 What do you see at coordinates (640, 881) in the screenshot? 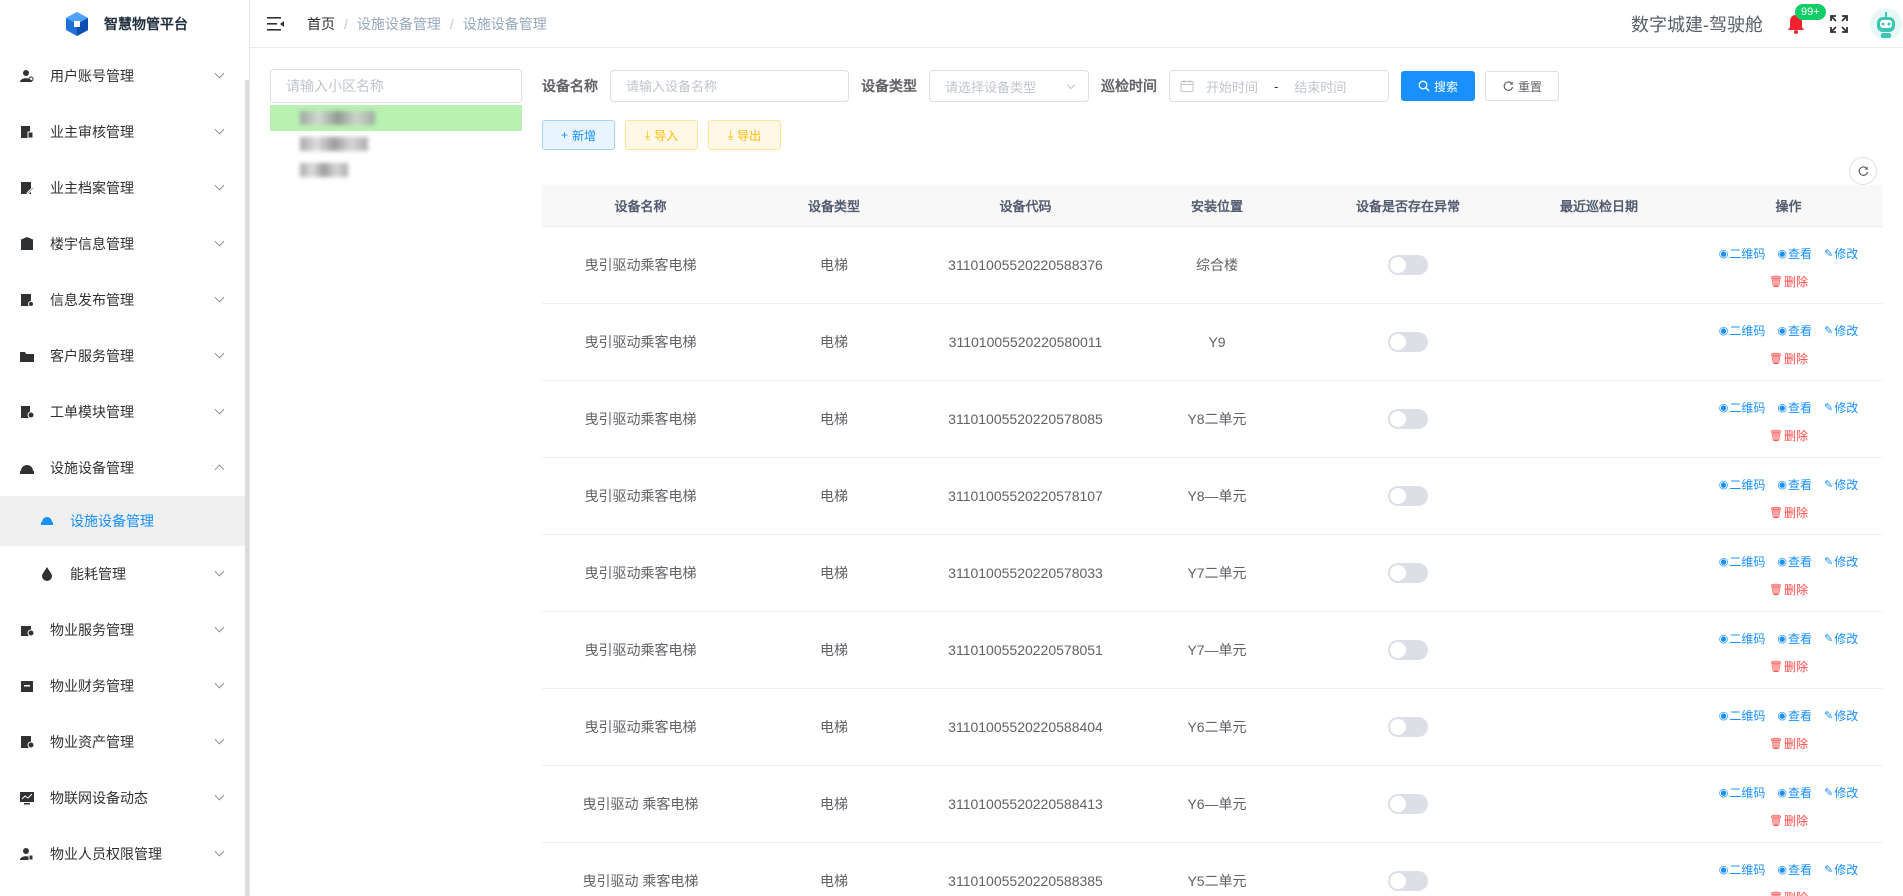
I see `cell-device-name: 曳引驱动 乘客电梯` at bounding box center [640, 881].